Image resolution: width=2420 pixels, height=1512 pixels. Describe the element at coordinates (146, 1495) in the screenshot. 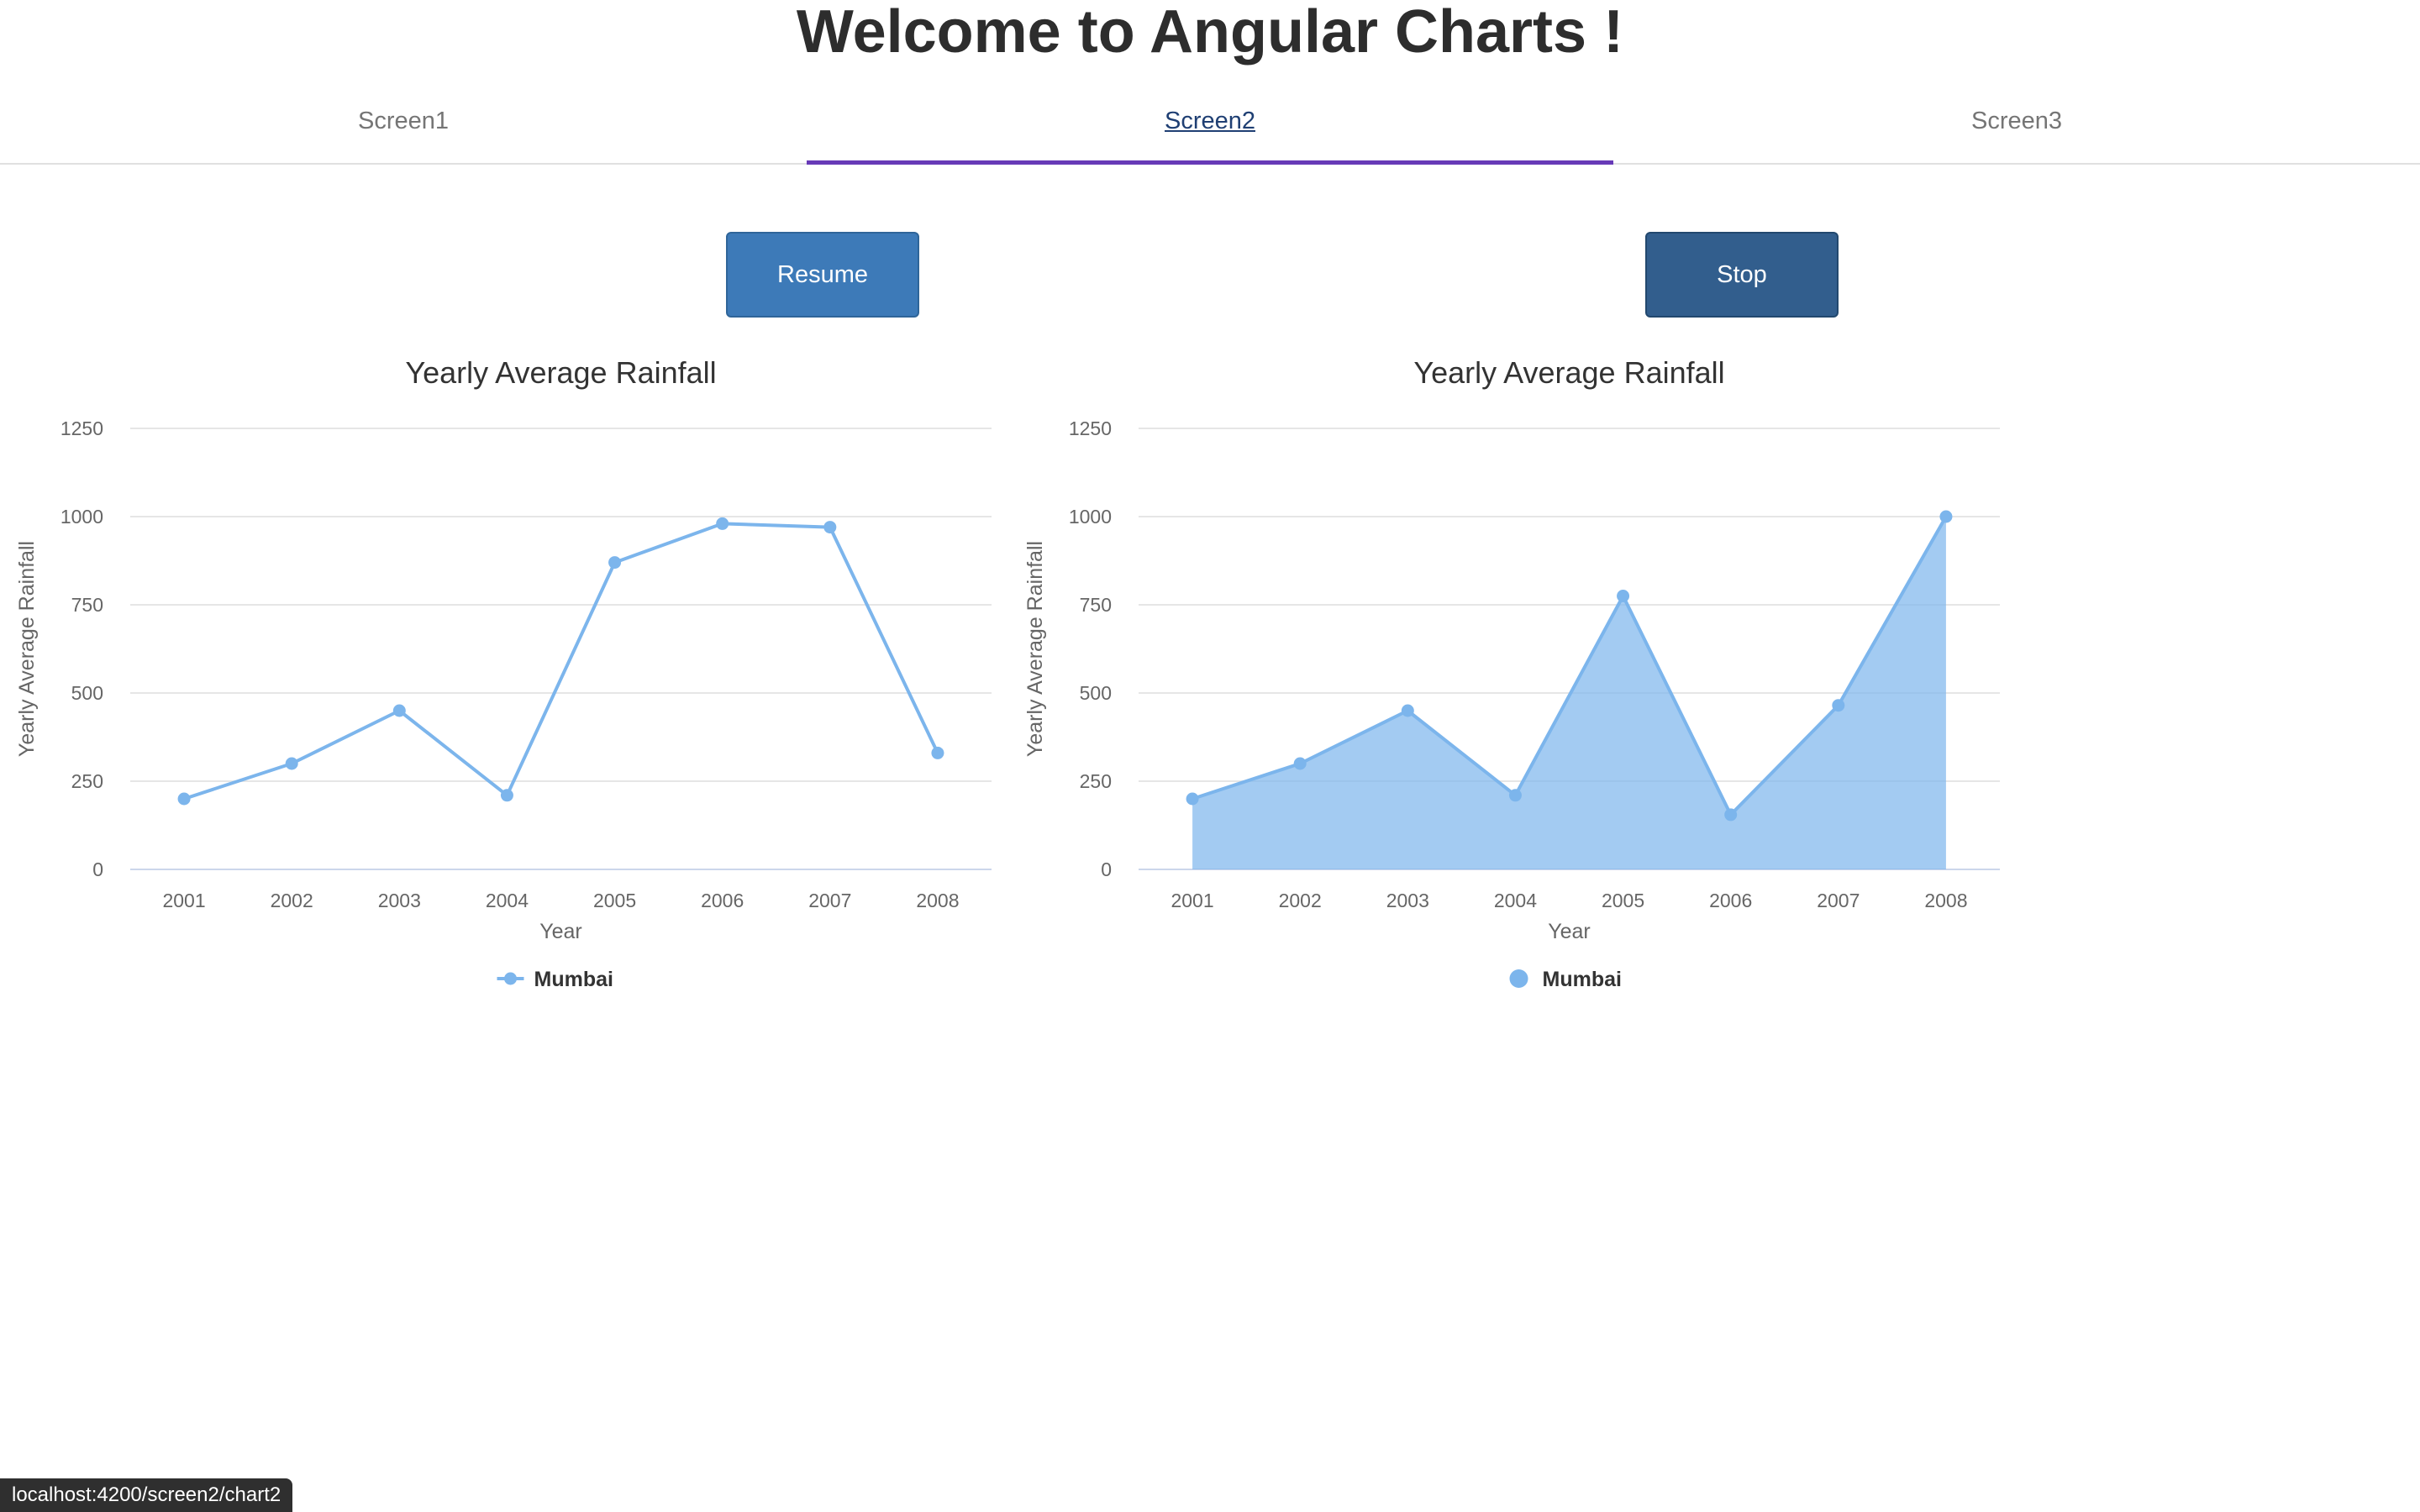

I see `status-bar-url: localhost:4200/screen2/chart2` at that location.